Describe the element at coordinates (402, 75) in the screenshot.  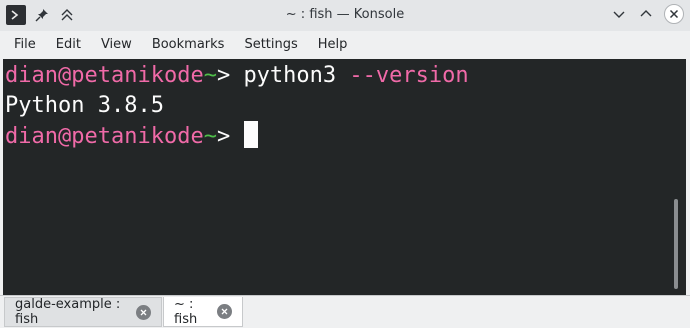
I see `command-flag: --version` at that location.